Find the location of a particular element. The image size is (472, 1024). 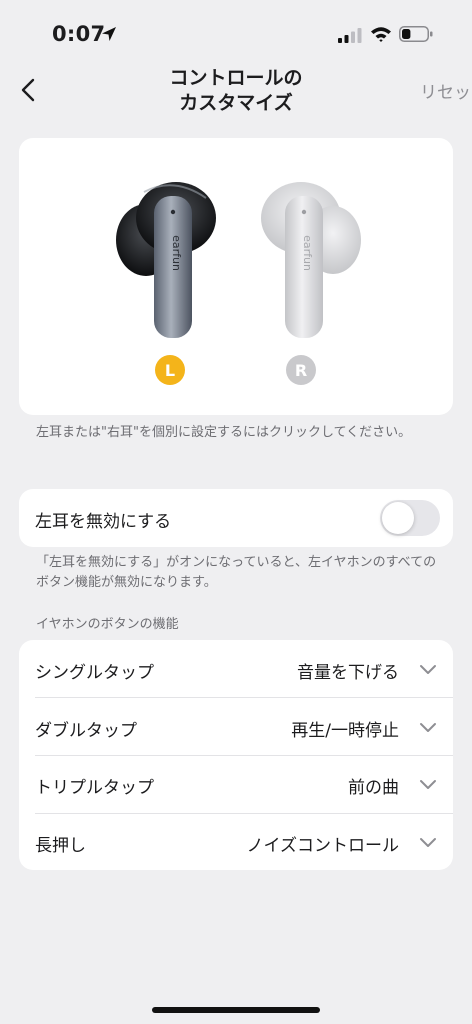

function-label: 長押し is located at coordinates (60, 845).